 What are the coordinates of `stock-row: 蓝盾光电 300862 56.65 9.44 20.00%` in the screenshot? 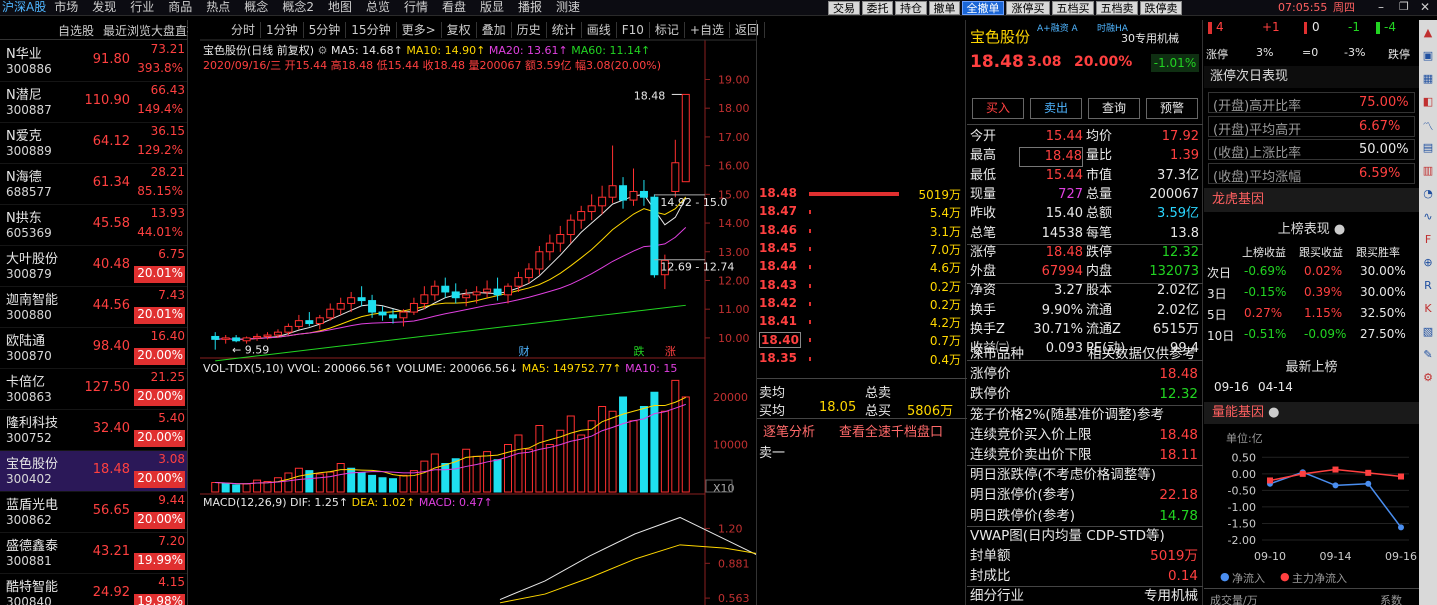 It's located at (93, 512).